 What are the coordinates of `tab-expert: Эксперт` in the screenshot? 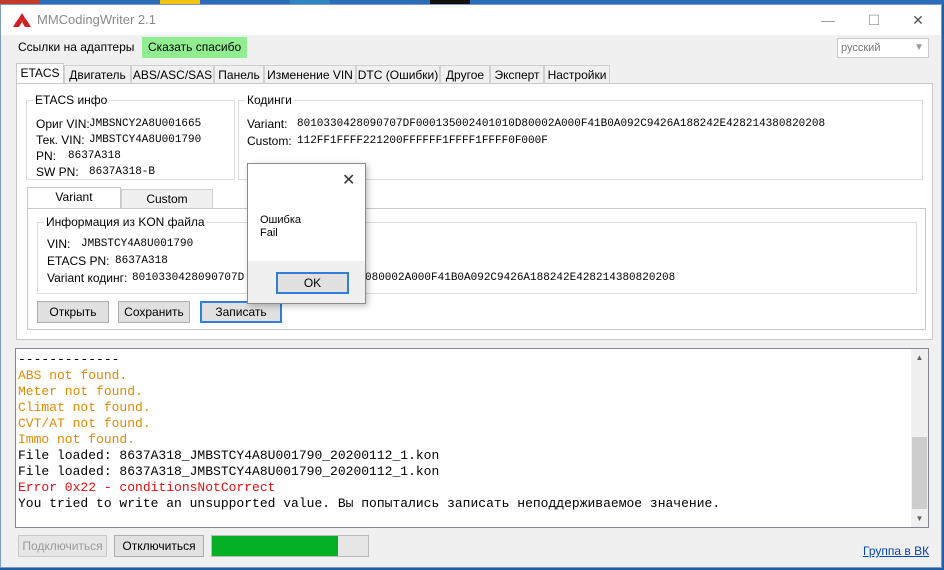 It's located at (517, 74).